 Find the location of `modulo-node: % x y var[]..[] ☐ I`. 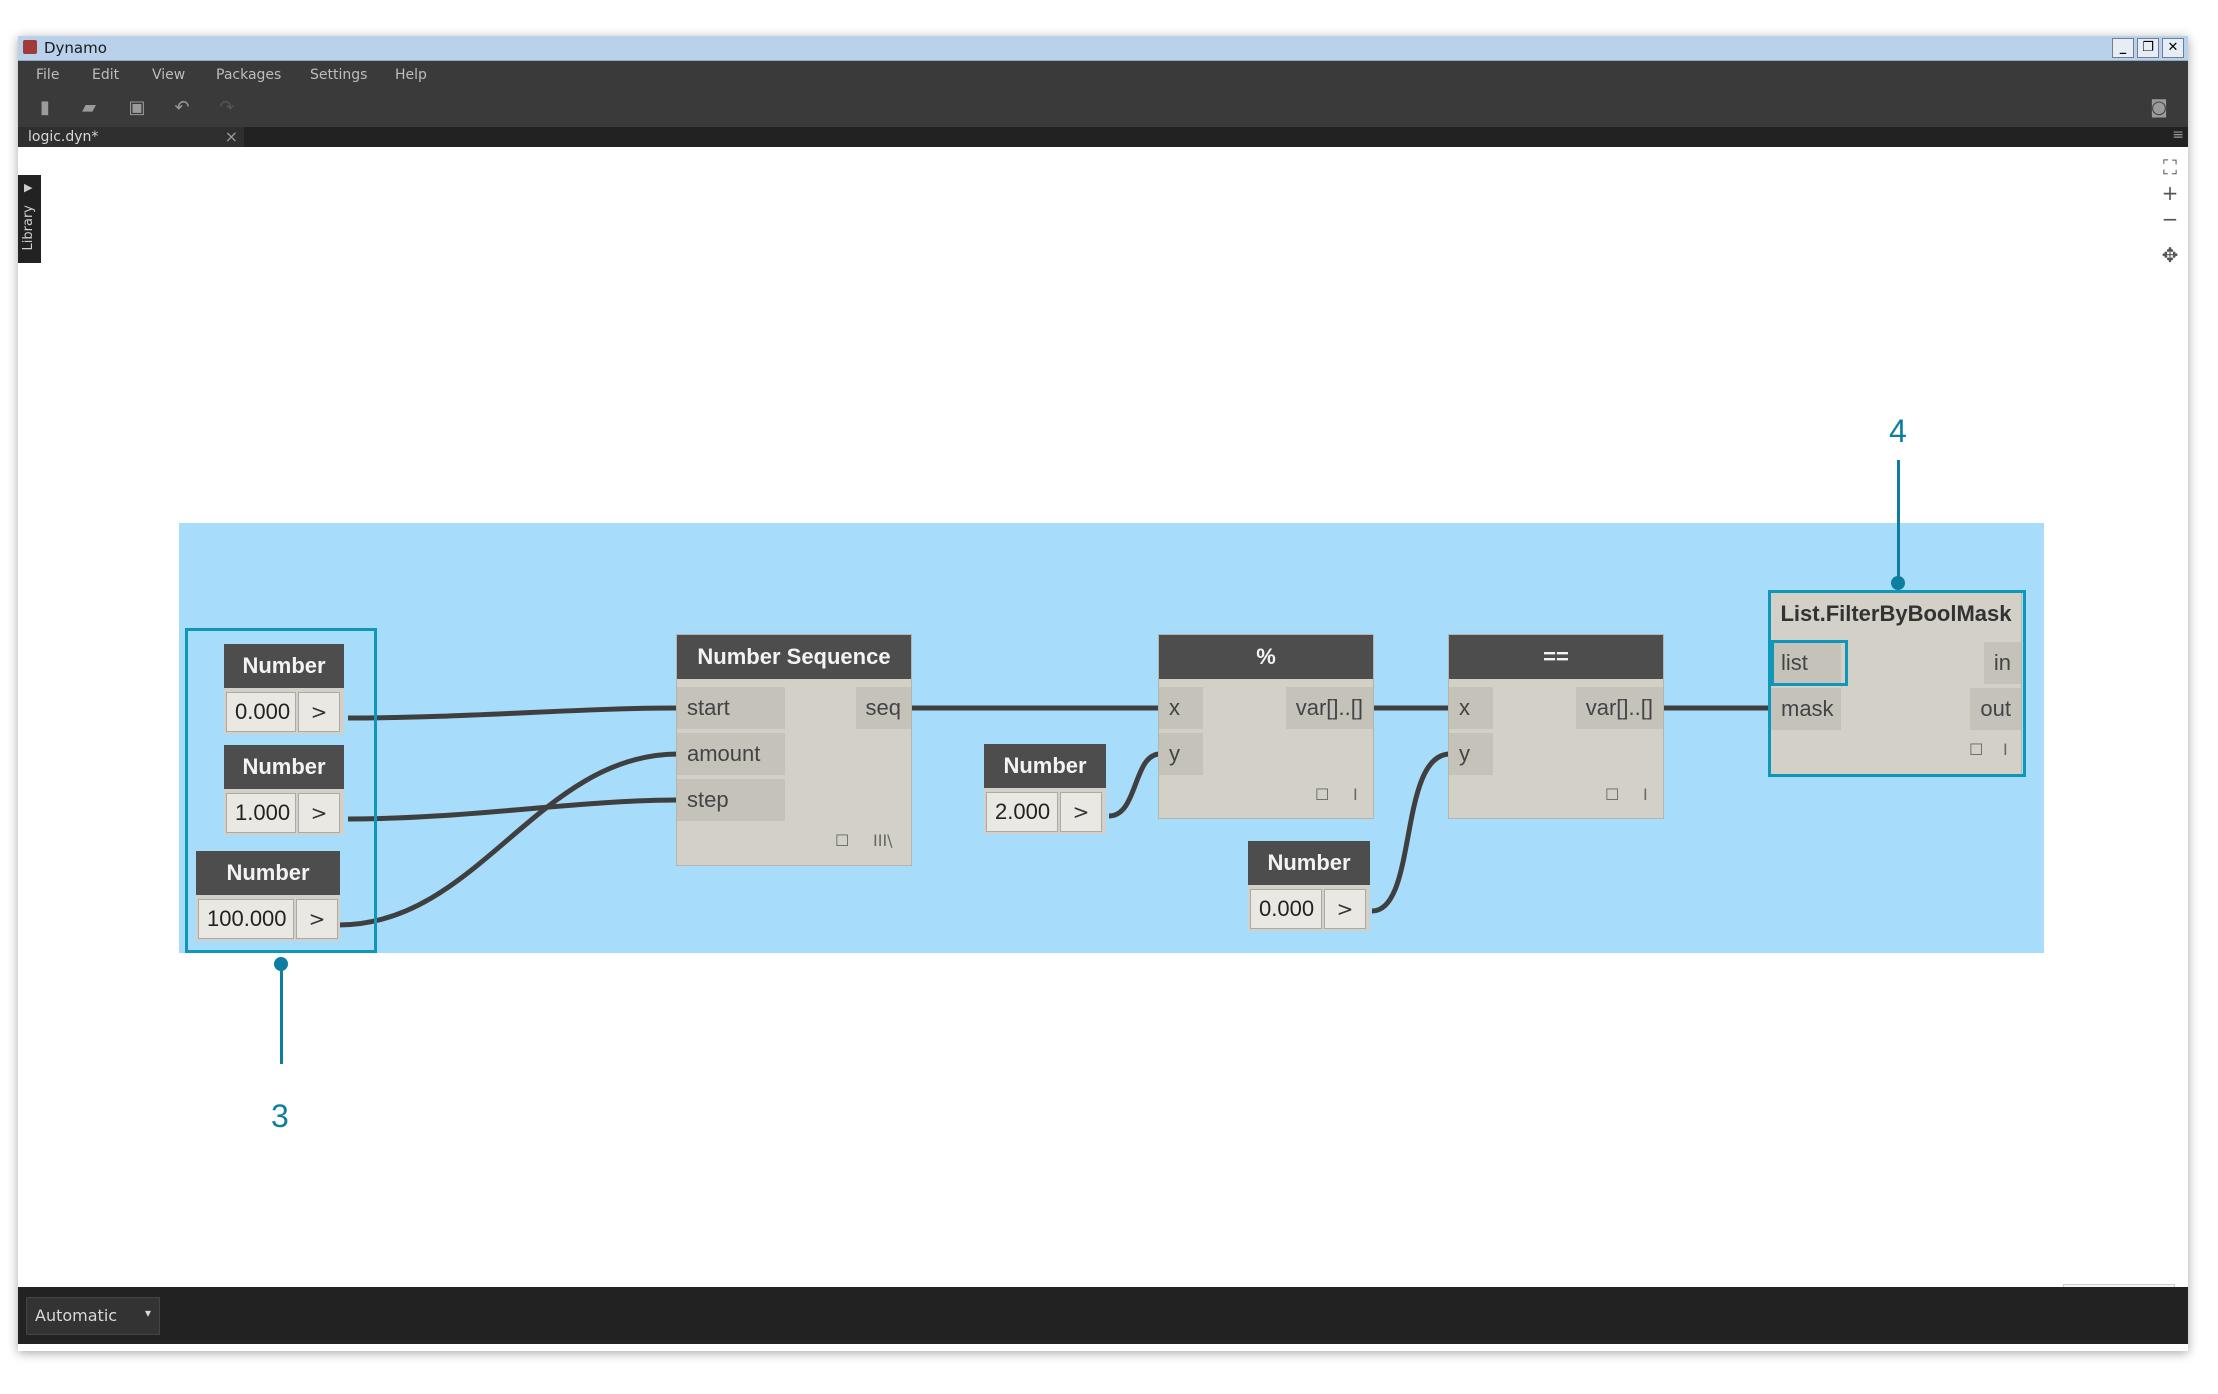

modulo-node: % x y var[]..[] ☐ I is located at coordinates (1266, 726).